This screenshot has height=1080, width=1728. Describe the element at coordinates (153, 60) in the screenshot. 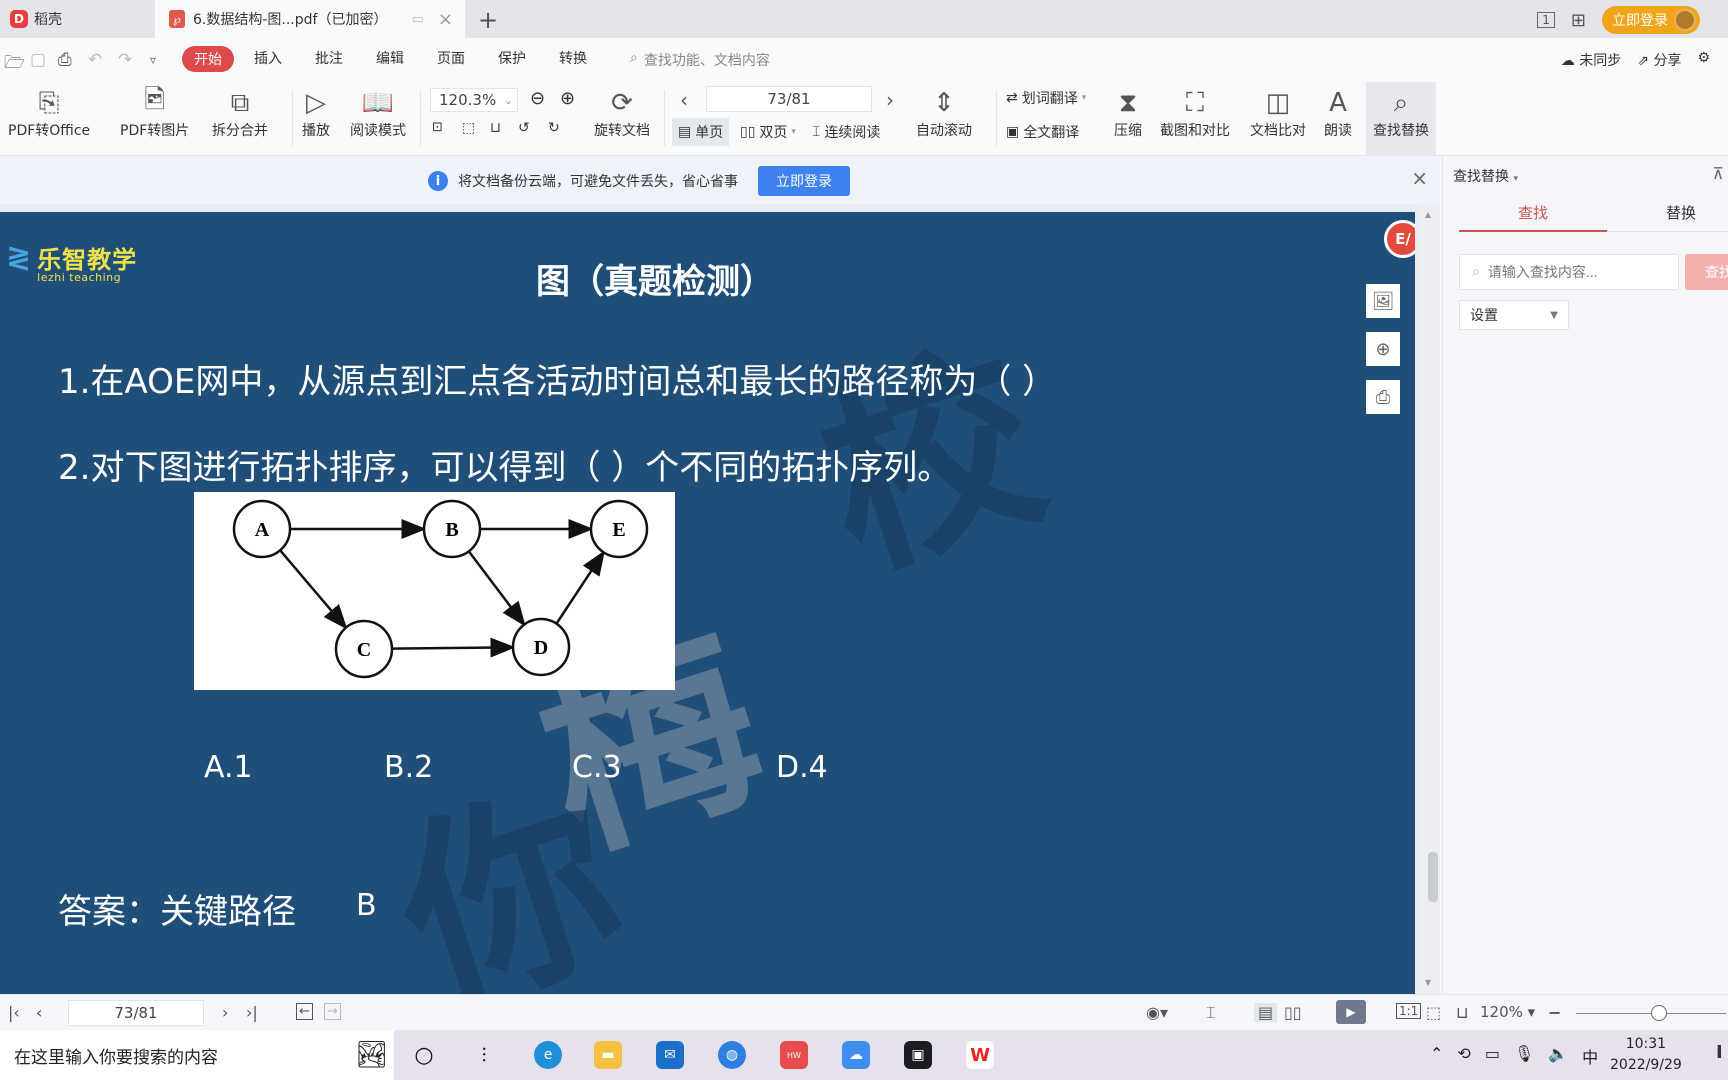

I see `quick-access-dropdown-icon: ▿` at that location.